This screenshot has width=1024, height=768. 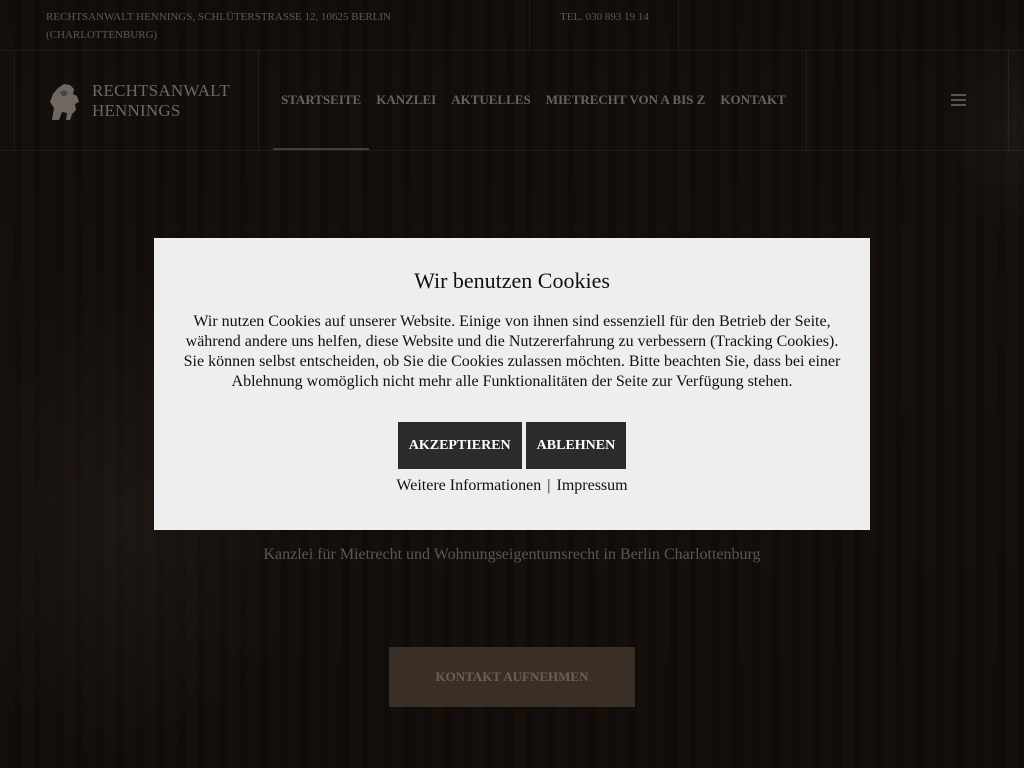 I want to click on site-logo: Rechtsanwalt Hennings, so click(x=139, y=101).